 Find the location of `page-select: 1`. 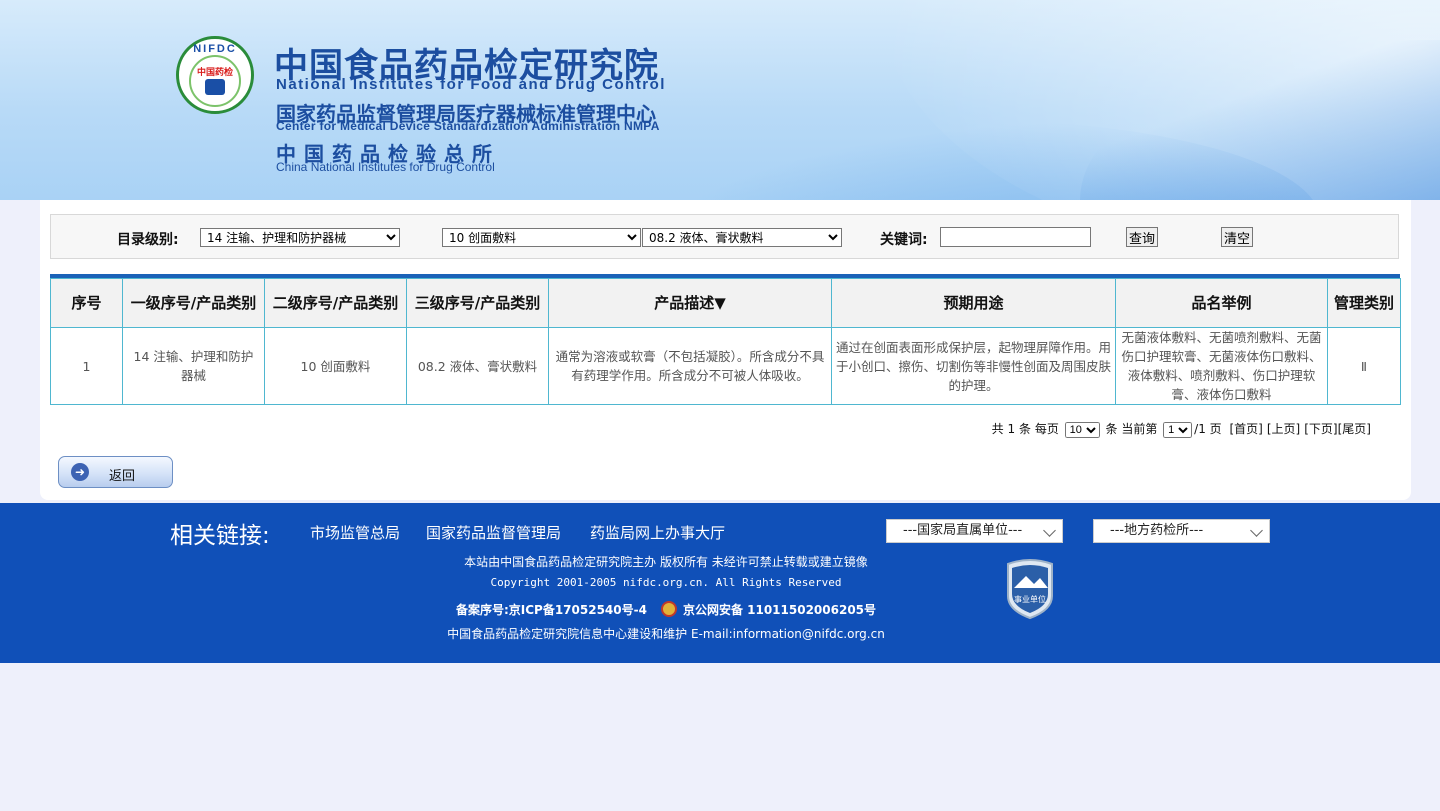

page-select: 1 is located at coordinates (1178, 430).